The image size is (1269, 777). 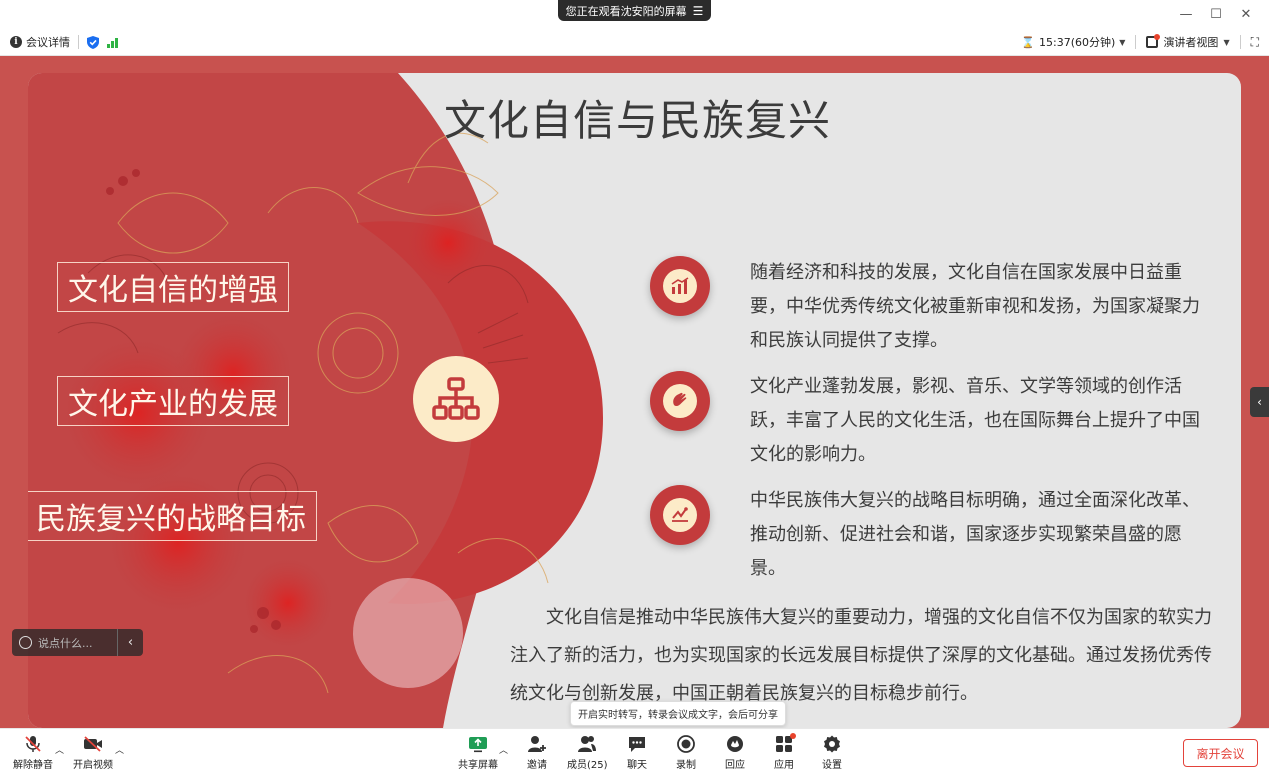 What do you see at coordinates (634, 42) in the screenshot?
I see `meeting-info-bar: i 会议详情 ⌛ 15:37(60分钟) ▼ 演讲者视图 ▼ ⛶` at bounding box center [634, 42].